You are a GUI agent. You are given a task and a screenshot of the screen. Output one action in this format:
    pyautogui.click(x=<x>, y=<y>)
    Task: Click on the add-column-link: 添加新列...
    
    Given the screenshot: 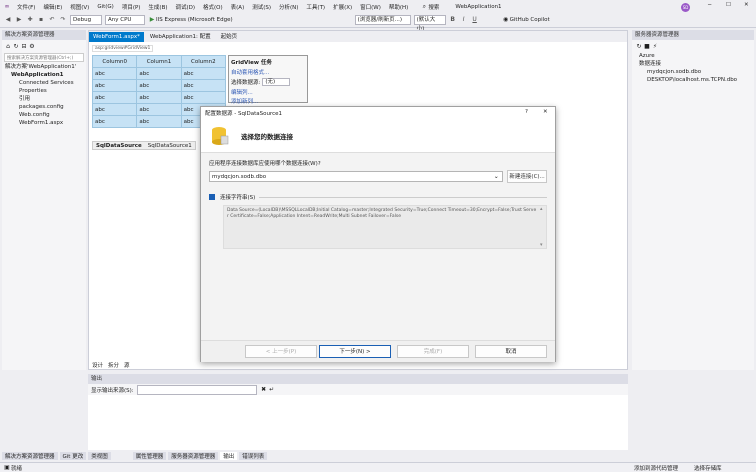 What is the action you would take?
    pyautogui.click(x=268, y=101)
    